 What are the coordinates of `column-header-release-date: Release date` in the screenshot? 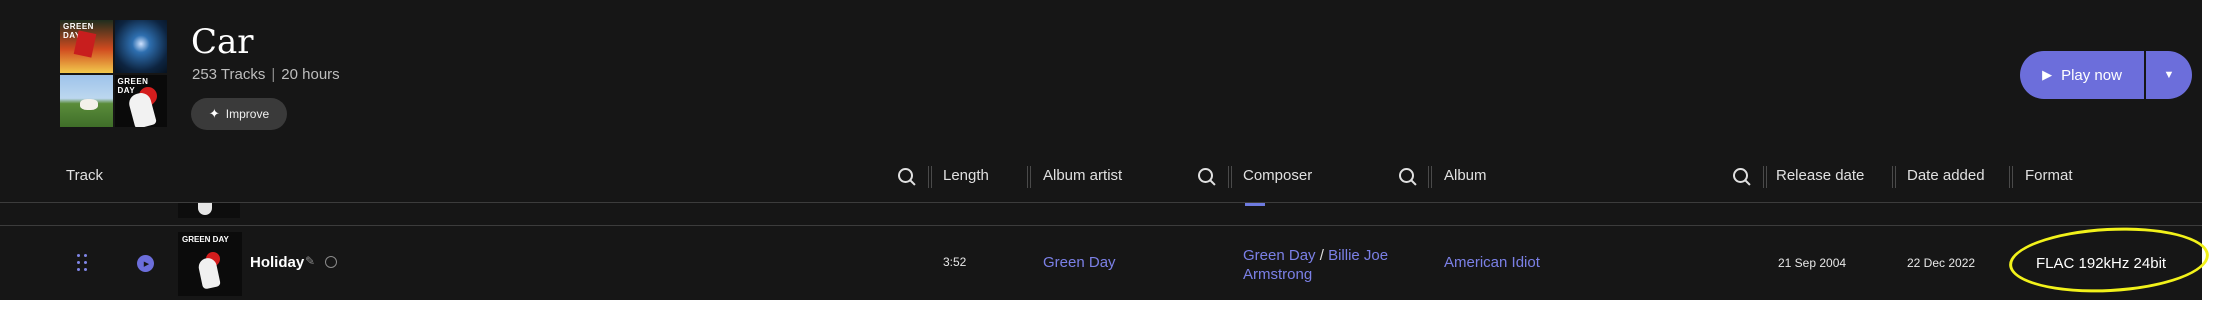 It's located at (1820, 175).